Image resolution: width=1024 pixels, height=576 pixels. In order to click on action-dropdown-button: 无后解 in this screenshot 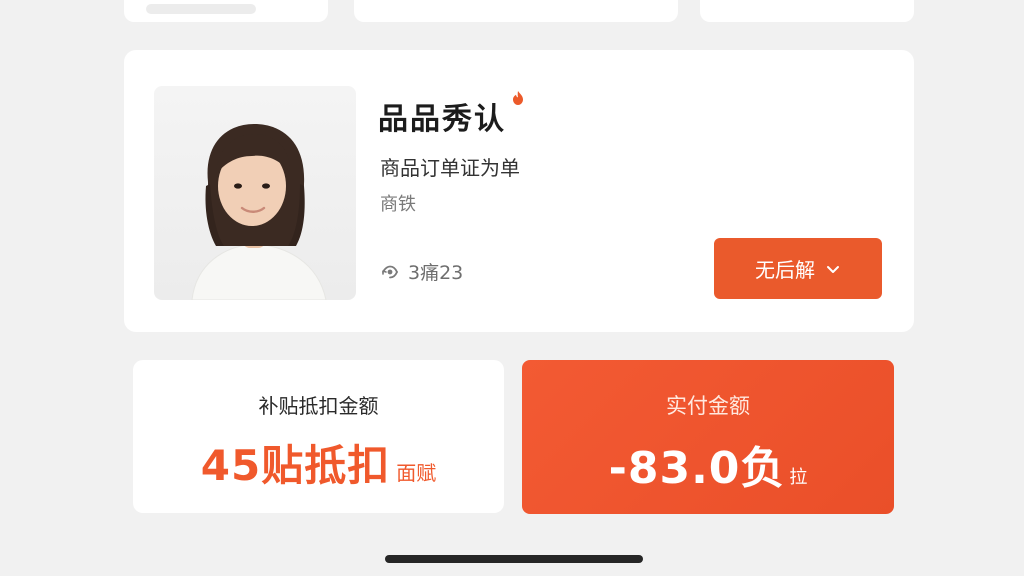, I will do `click(798, 268)`.